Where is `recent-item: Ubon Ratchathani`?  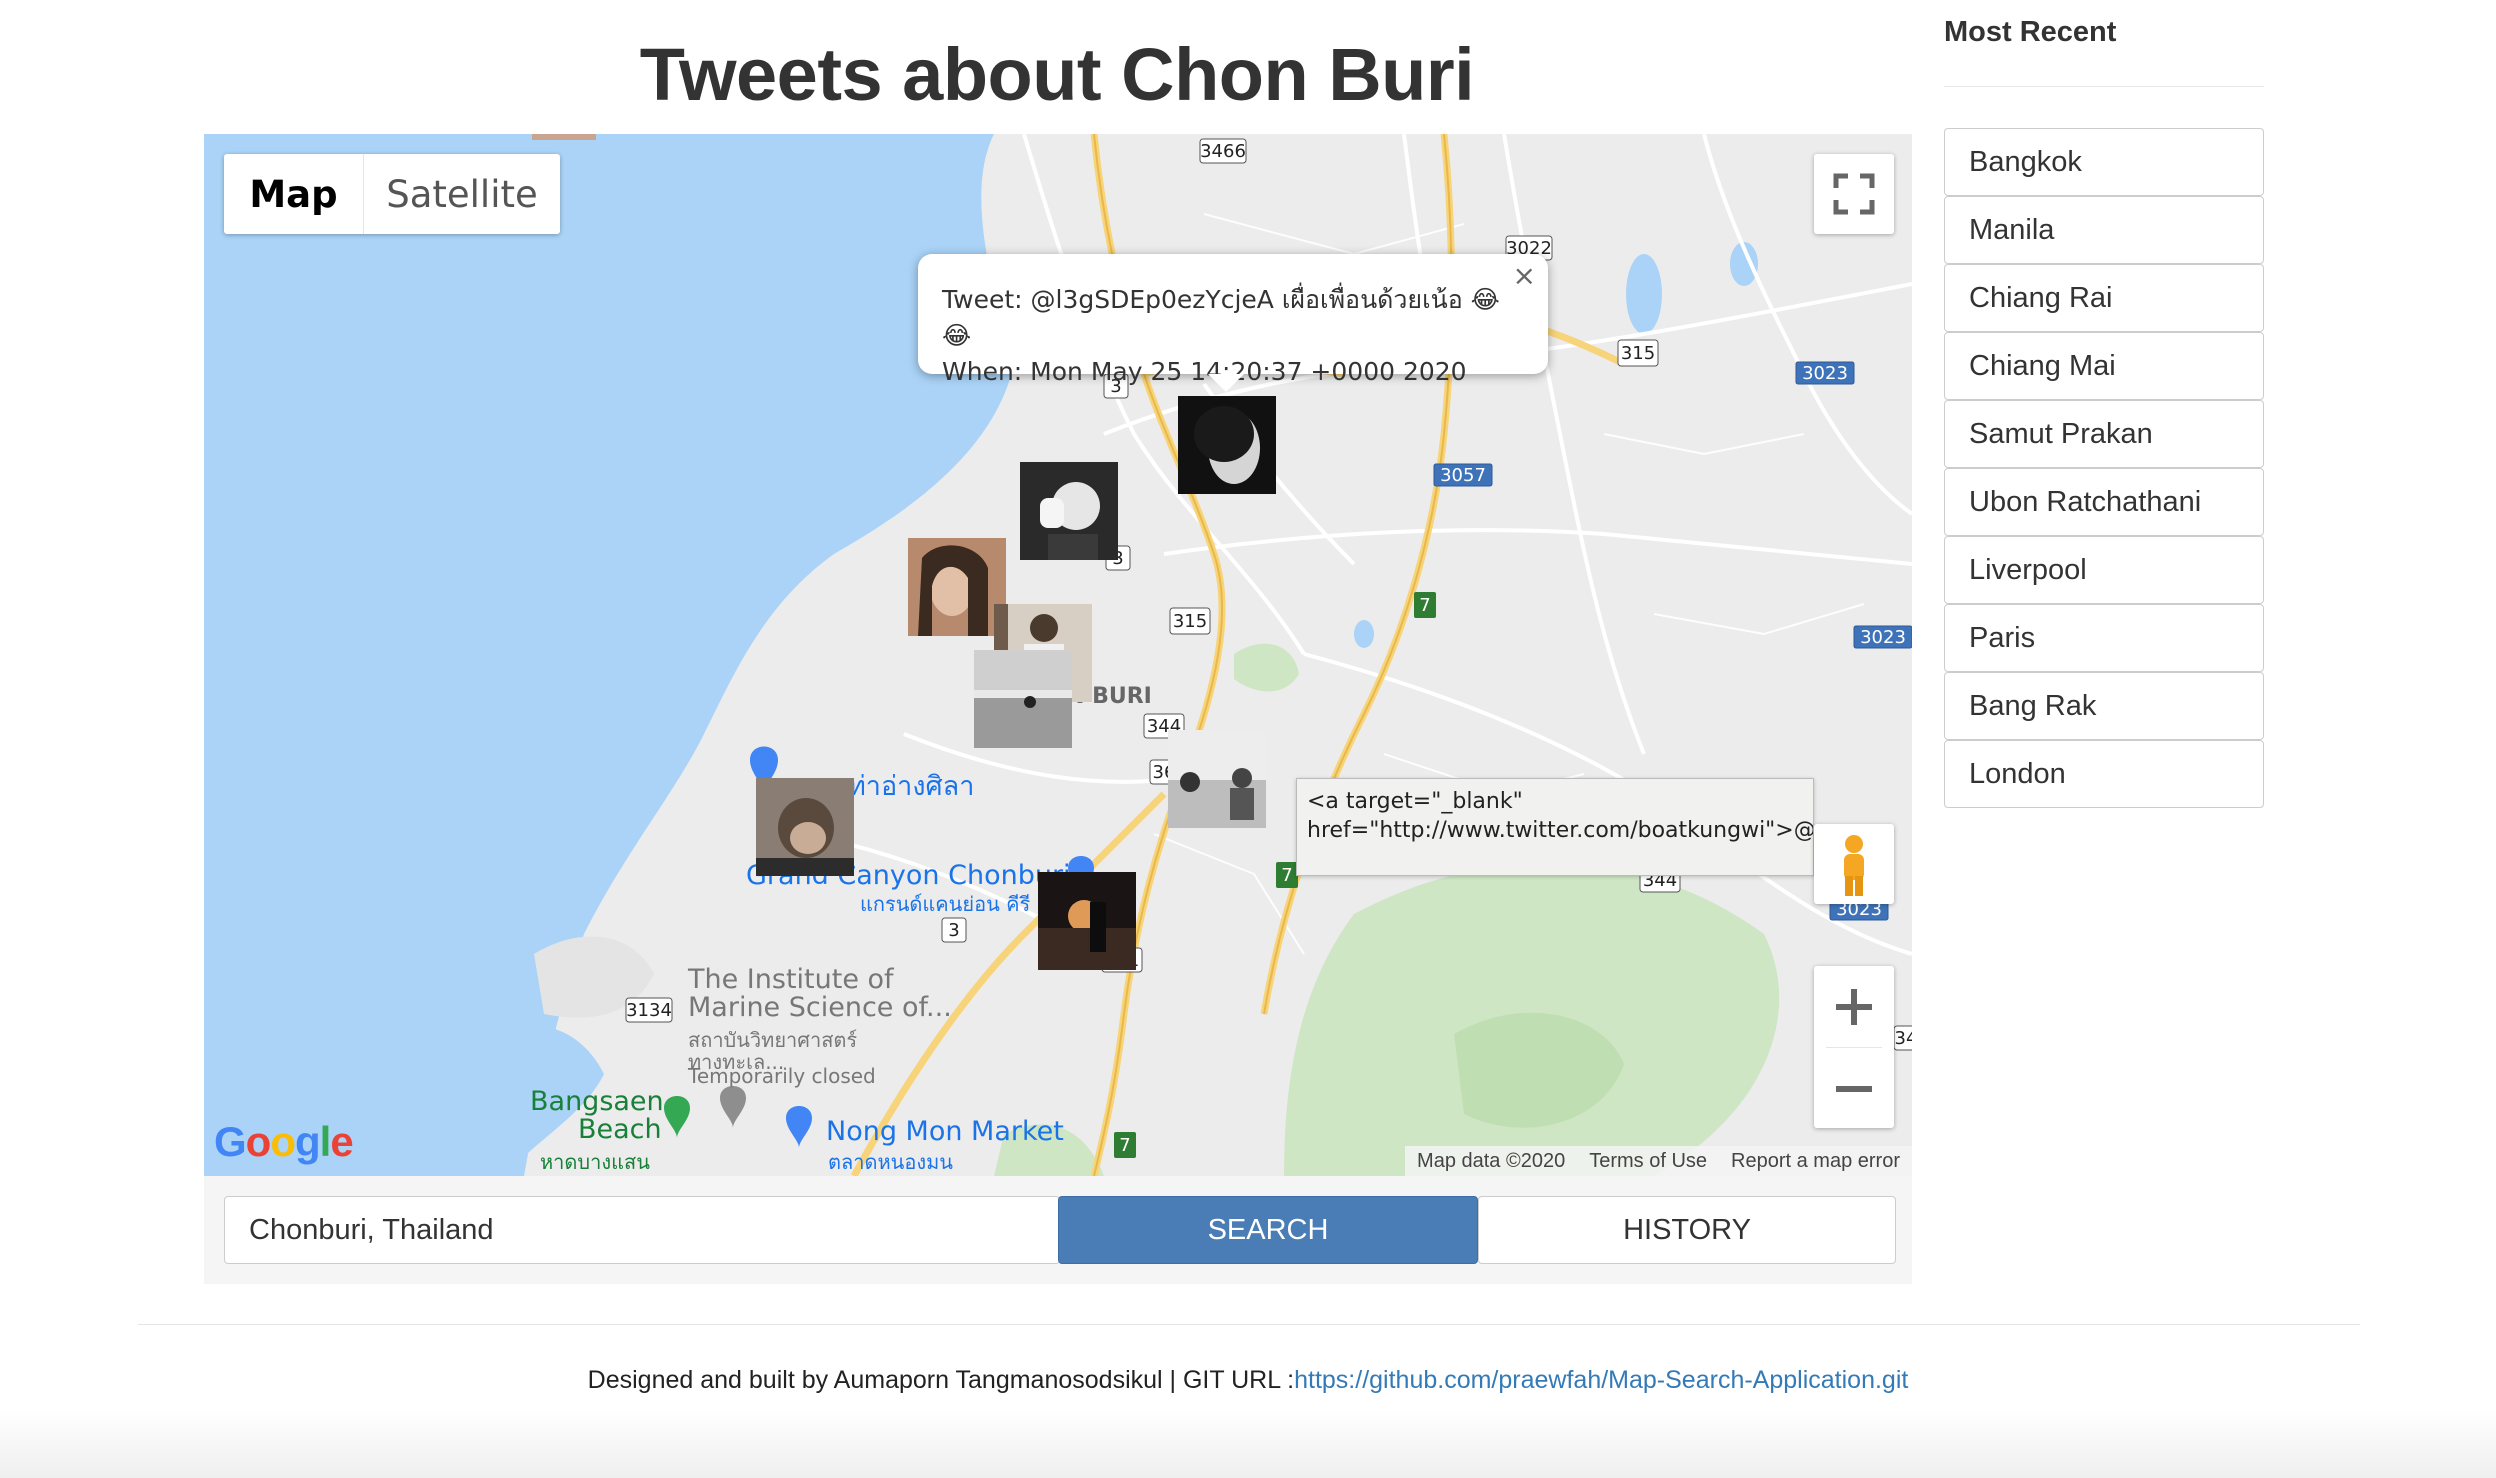 recent-item: Ubon Ratchathani is located at coordinates (2104, 502).